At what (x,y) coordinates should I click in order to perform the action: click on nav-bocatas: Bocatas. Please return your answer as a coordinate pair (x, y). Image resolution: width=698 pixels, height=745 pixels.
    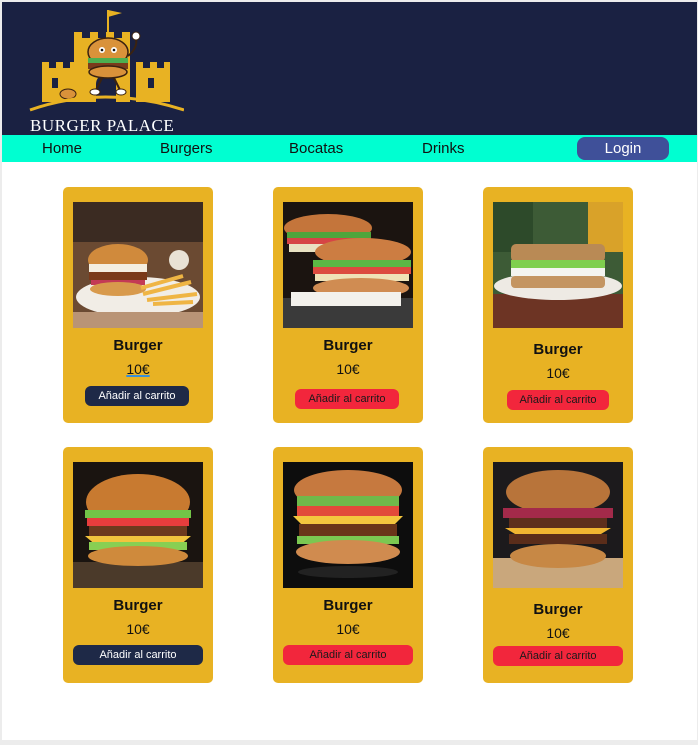
    Looking at the image, I should click on (316, 148).